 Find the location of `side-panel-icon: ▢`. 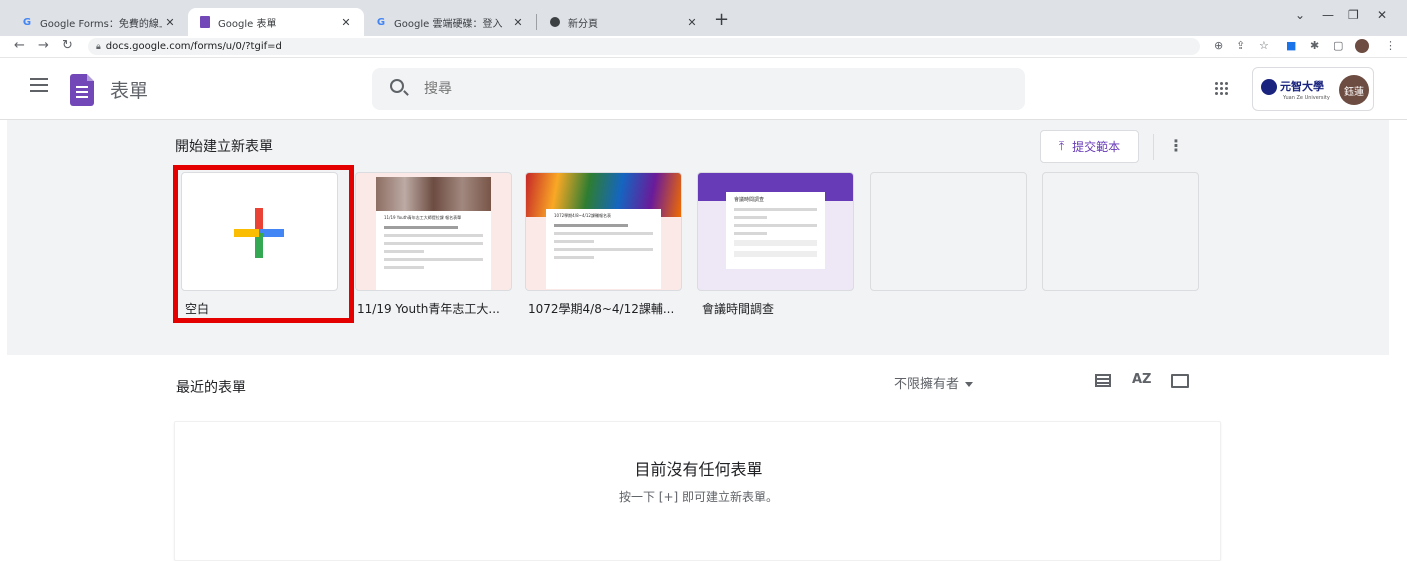

side-panel-icon: ▢ is located at coordinates (1338, 45).